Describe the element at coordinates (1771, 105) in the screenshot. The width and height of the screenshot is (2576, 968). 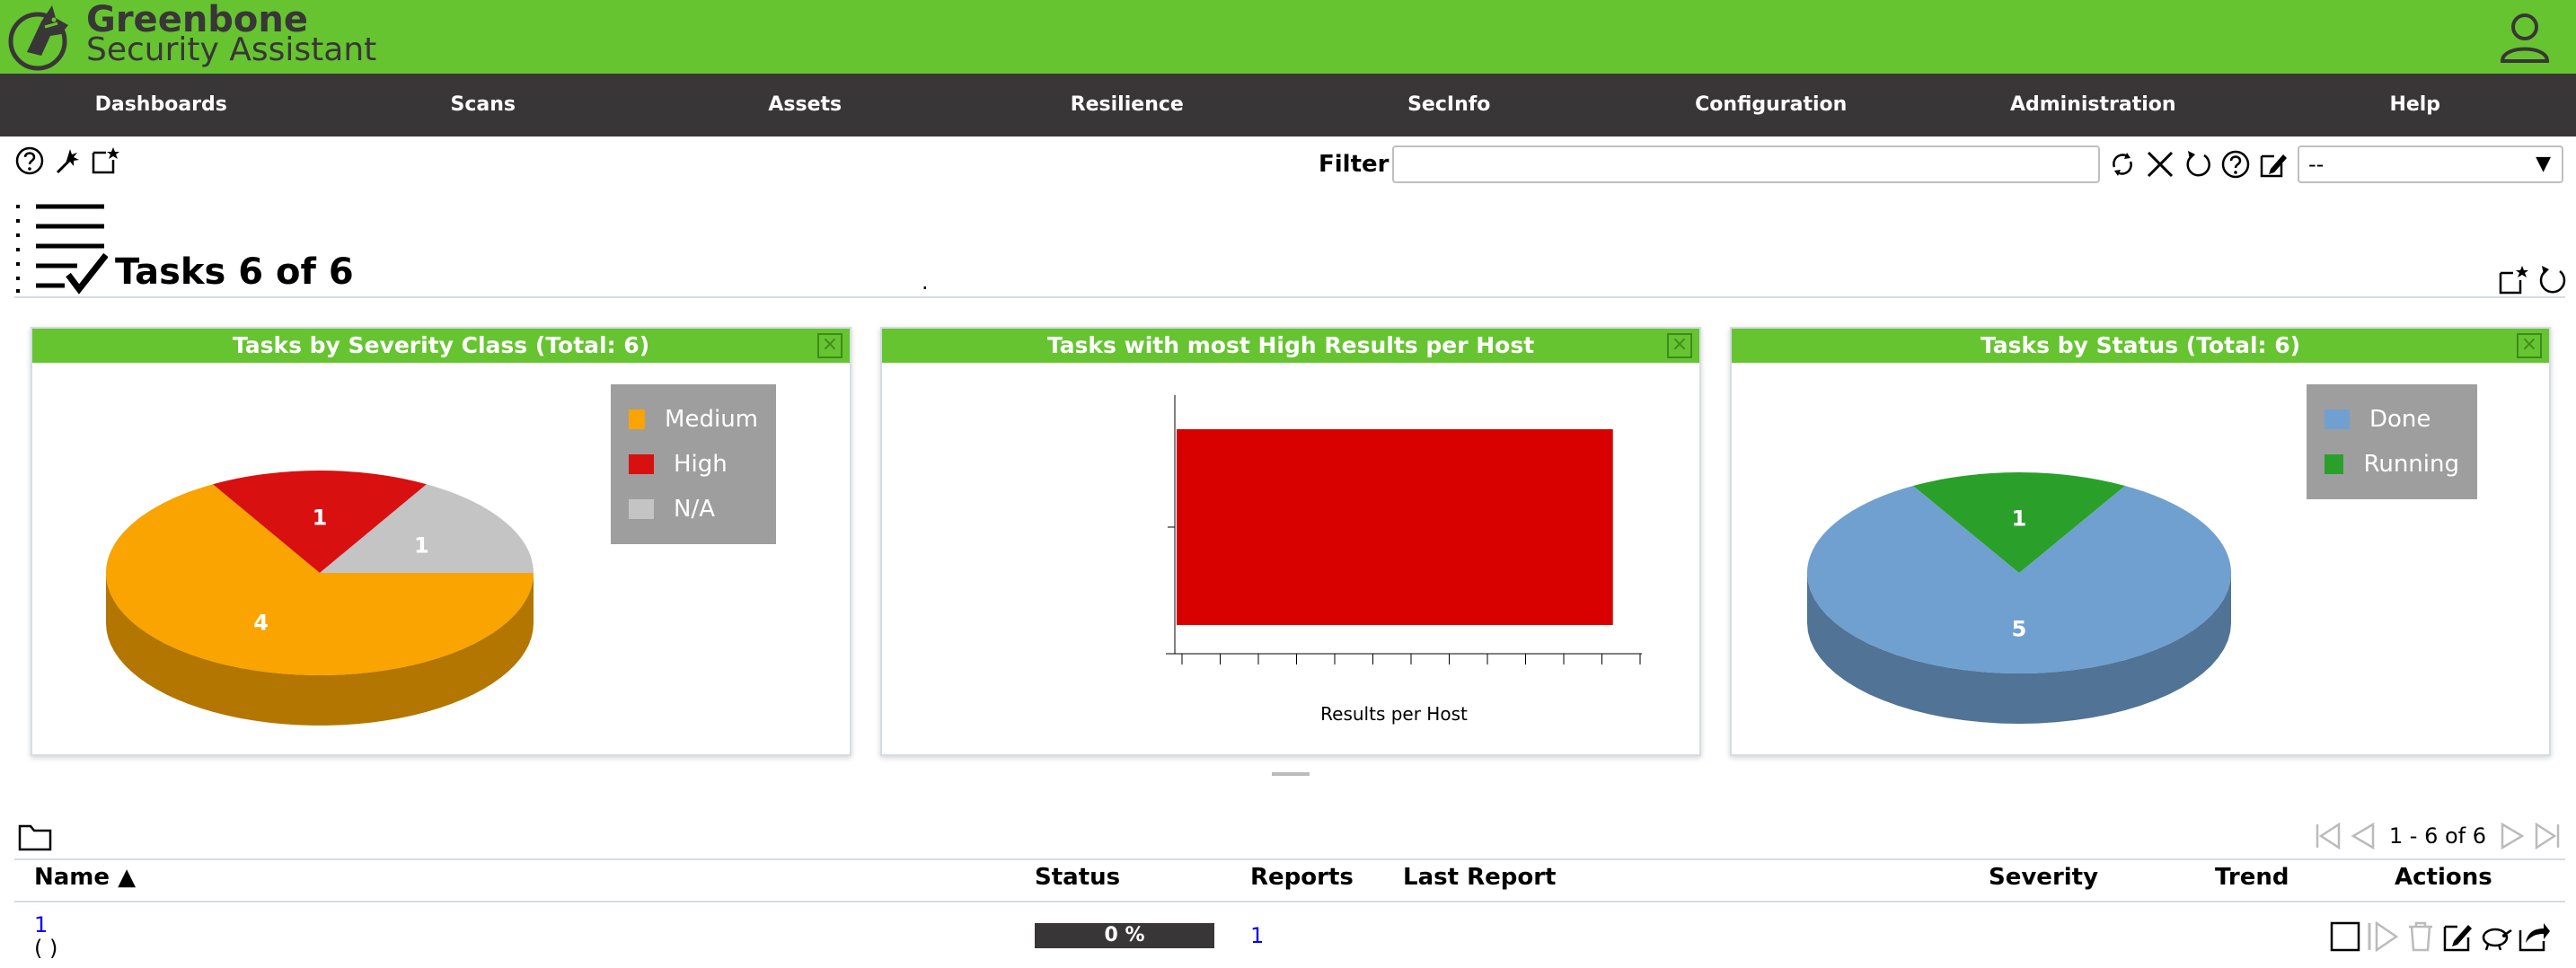
I see `nav-configuration: Configuration` at that location.